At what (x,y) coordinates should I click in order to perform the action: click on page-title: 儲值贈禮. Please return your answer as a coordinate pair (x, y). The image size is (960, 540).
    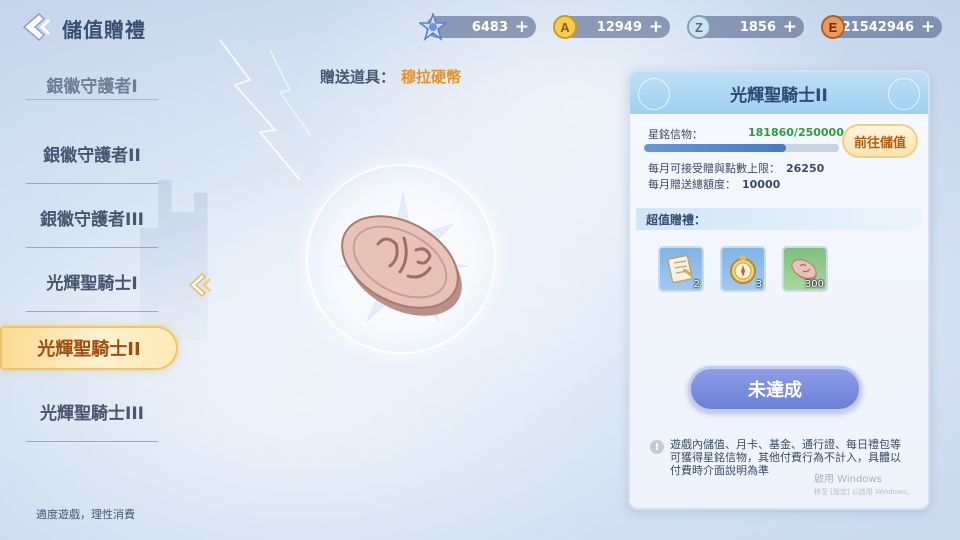
    Looking at the image, I should click on (104, 30).